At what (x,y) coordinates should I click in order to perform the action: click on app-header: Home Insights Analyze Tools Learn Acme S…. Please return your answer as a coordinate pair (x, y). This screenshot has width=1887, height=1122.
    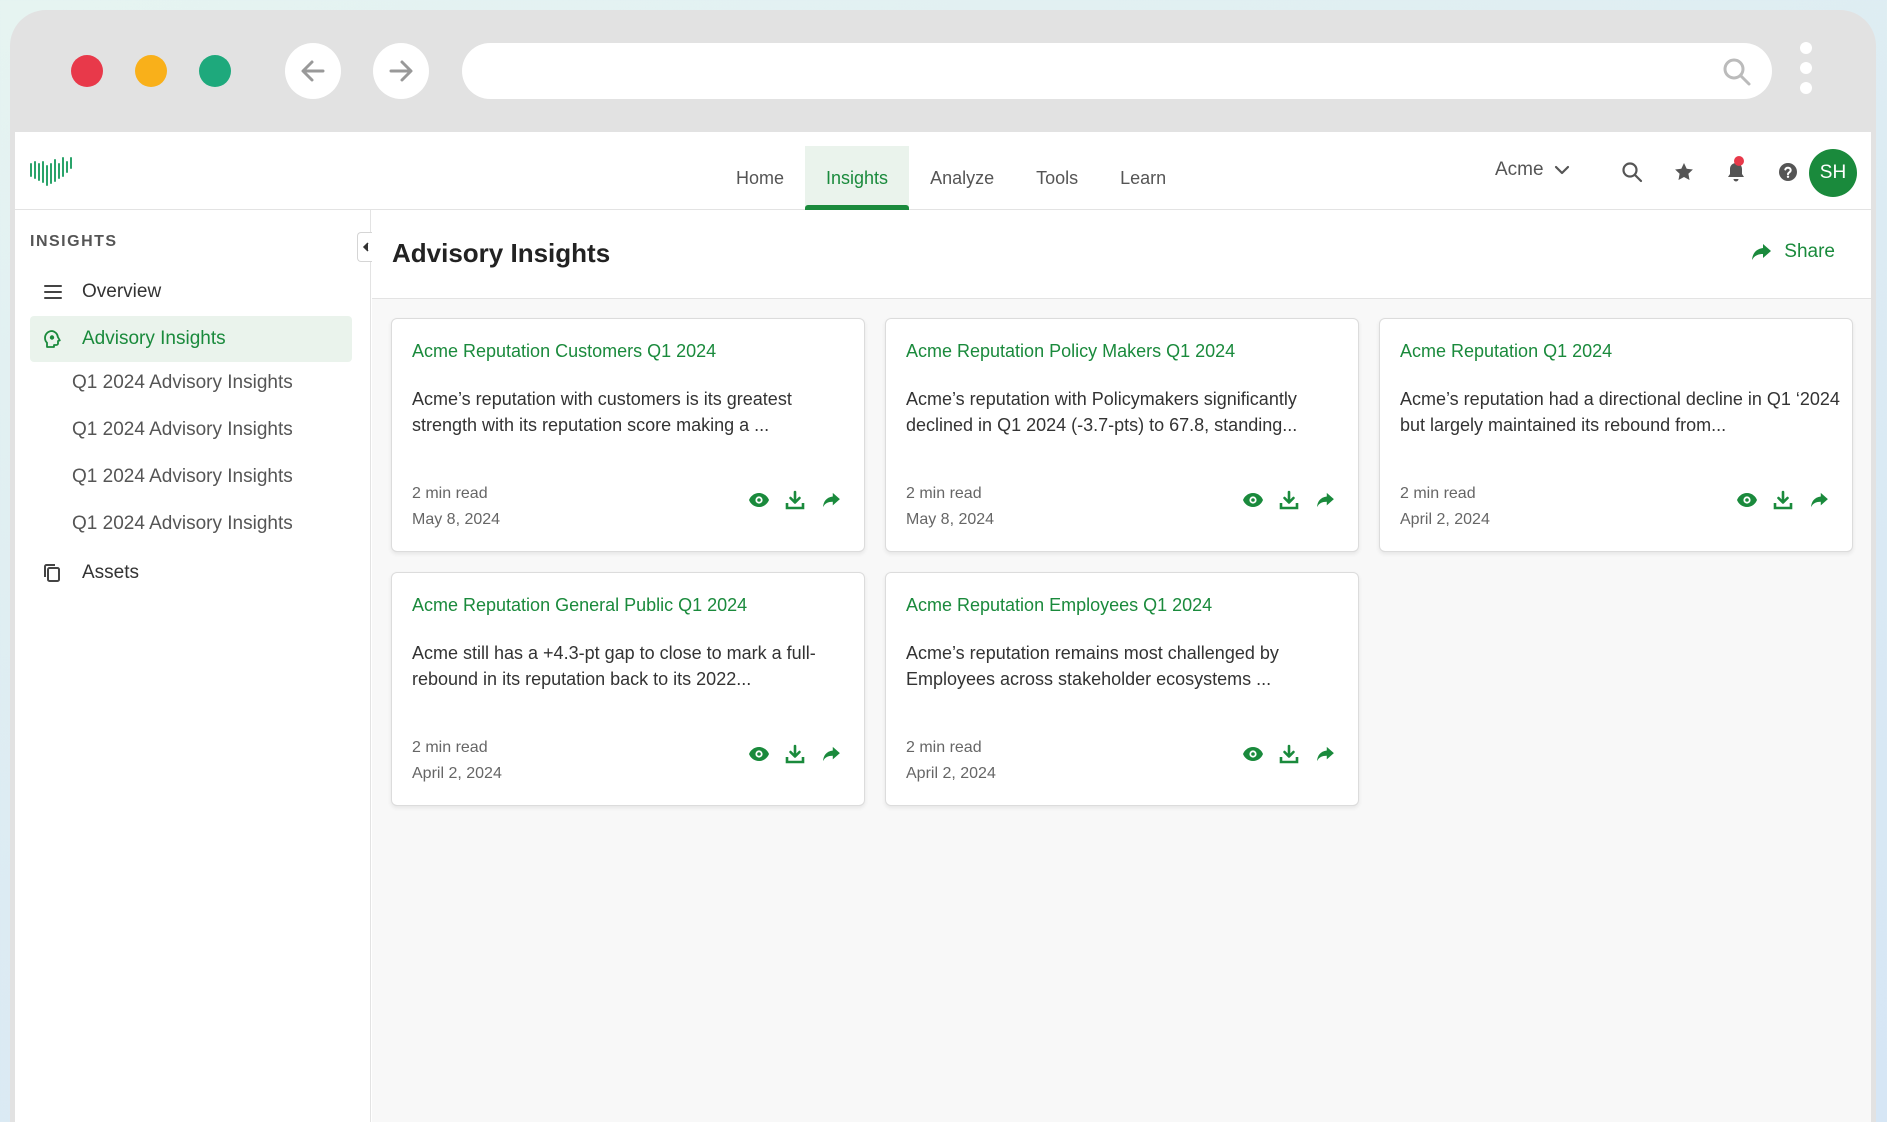
    Looking at the image, I should click on (943, 171).